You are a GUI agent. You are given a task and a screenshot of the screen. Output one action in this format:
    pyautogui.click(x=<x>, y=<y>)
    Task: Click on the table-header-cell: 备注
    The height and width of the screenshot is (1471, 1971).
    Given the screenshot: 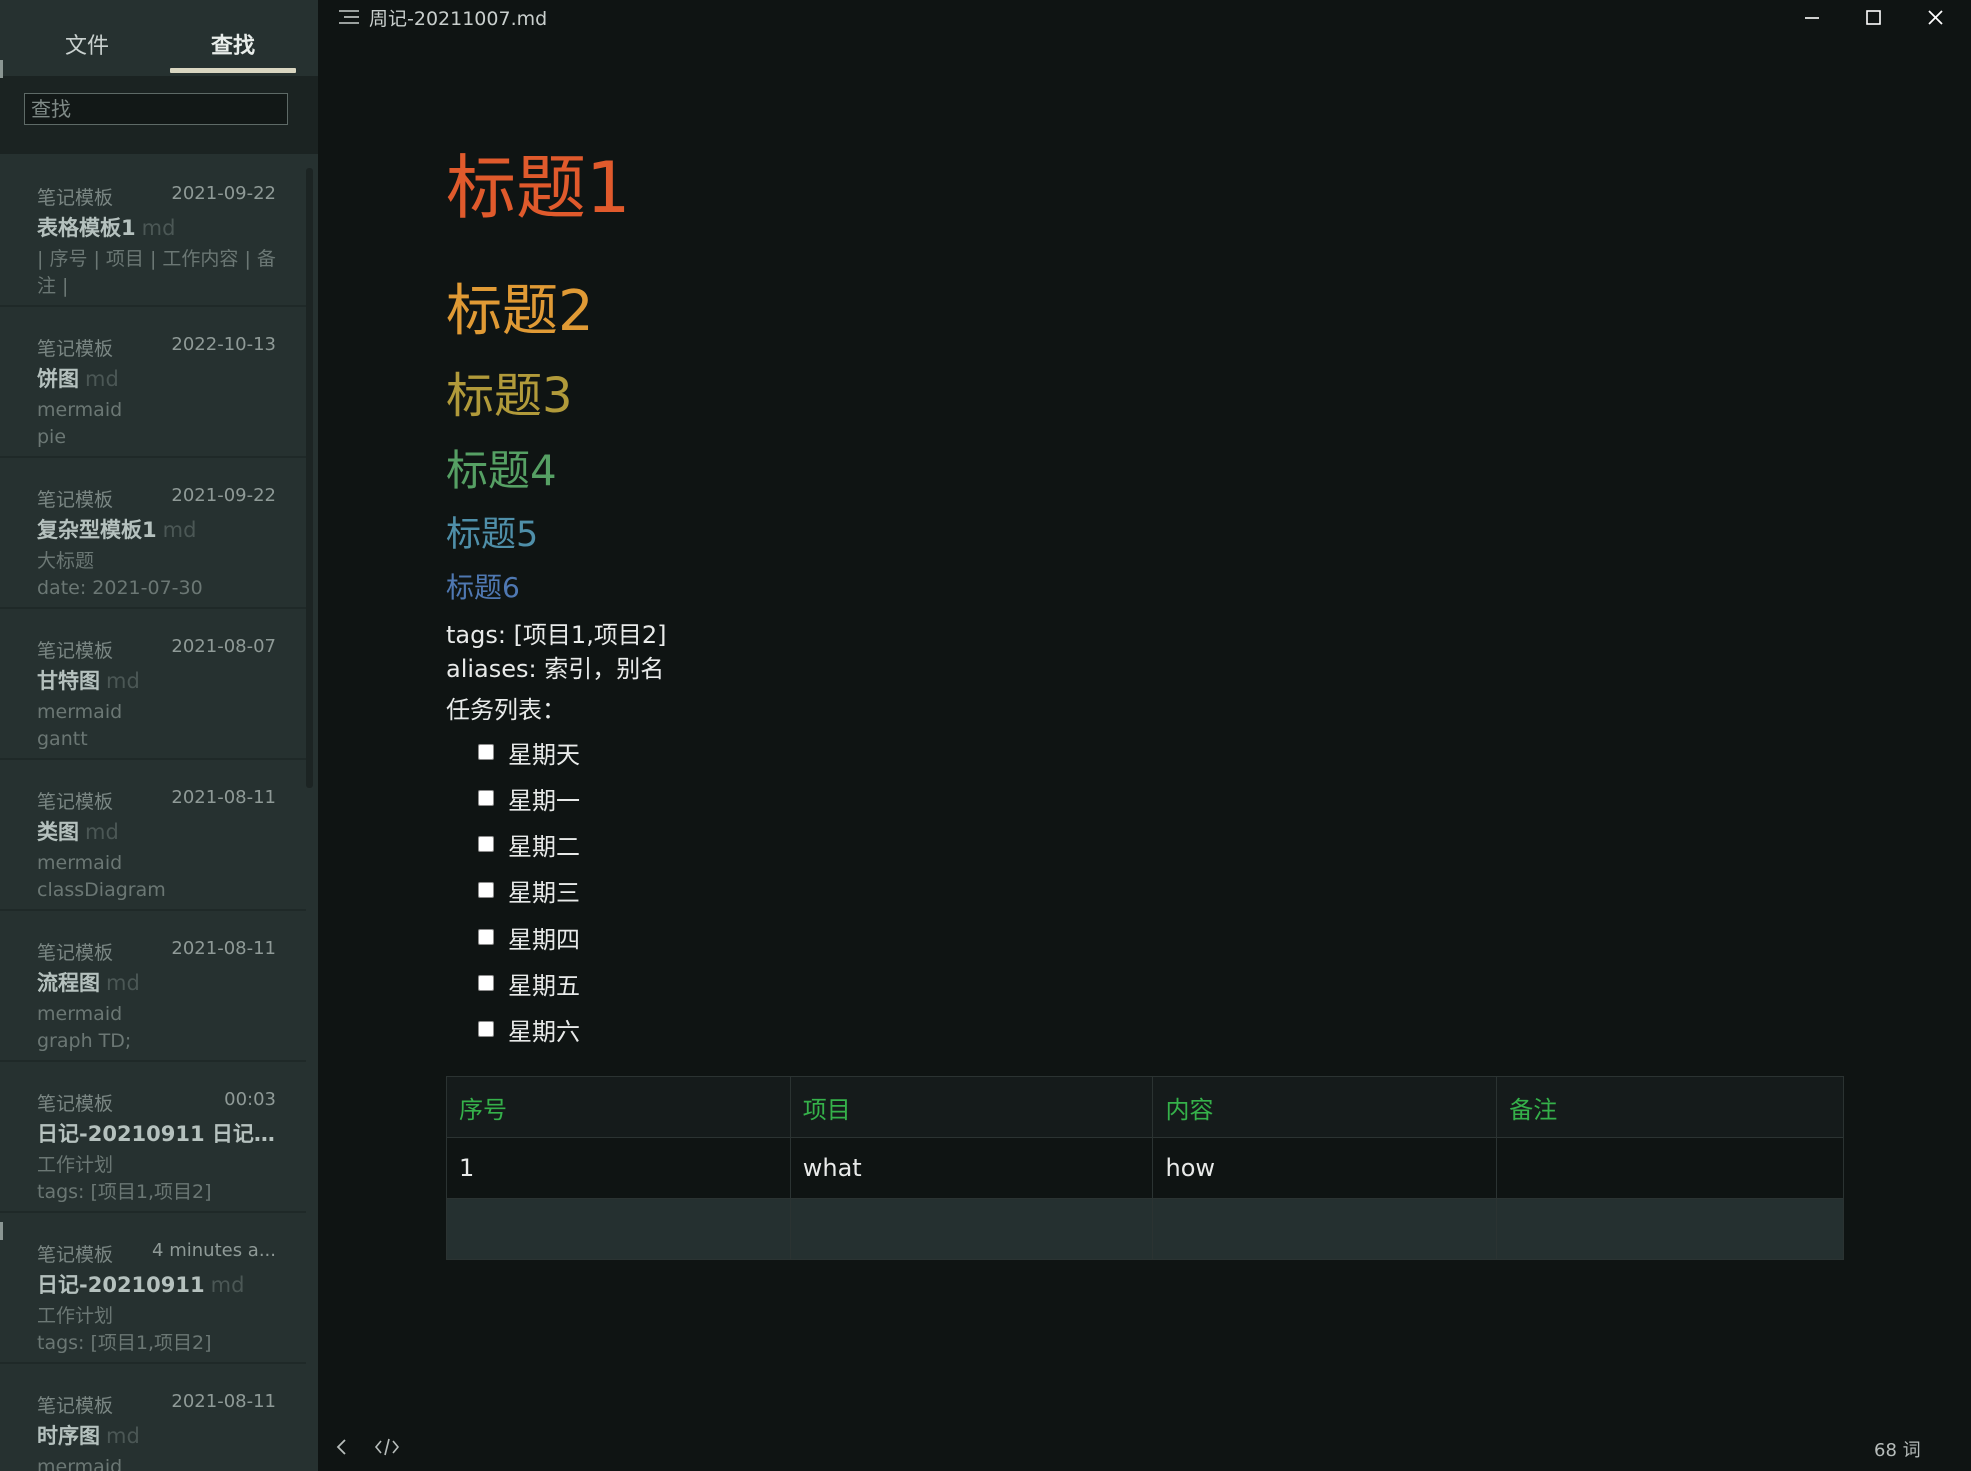 What is the action you would take?
    pyautogui.click(x=1670, y=1107)
    